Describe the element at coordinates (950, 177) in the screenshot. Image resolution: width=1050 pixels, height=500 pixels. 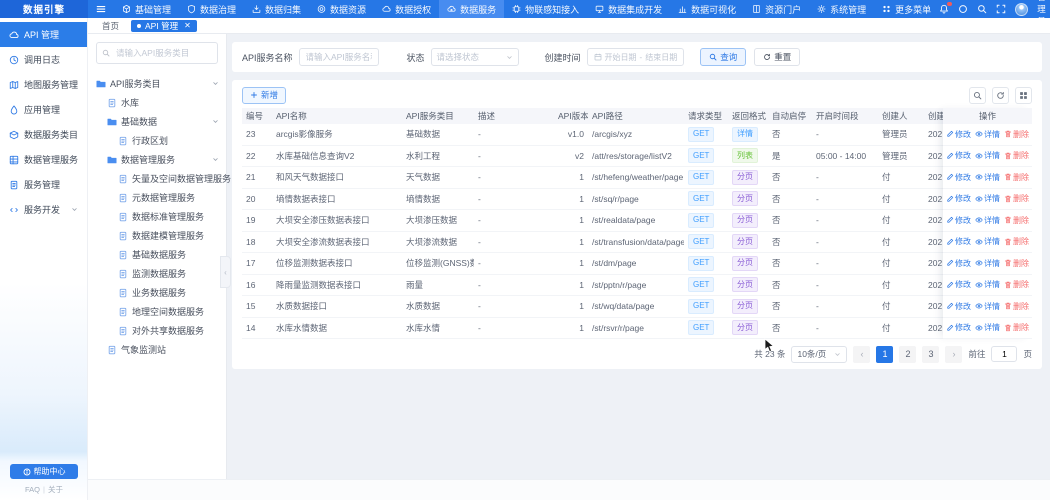
I see `edit-icon` at that location.